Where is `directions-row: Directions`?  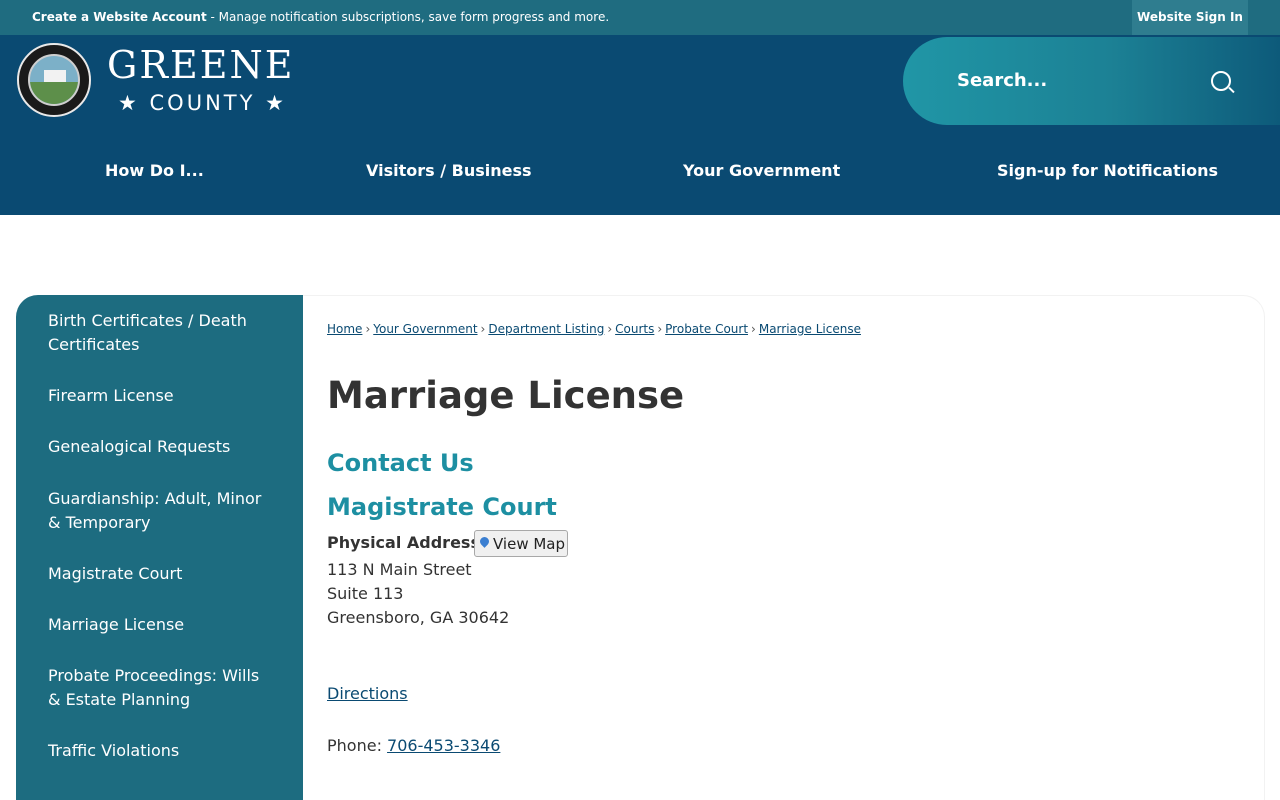
directions-row: Directions is located at coordinates (367, 693).